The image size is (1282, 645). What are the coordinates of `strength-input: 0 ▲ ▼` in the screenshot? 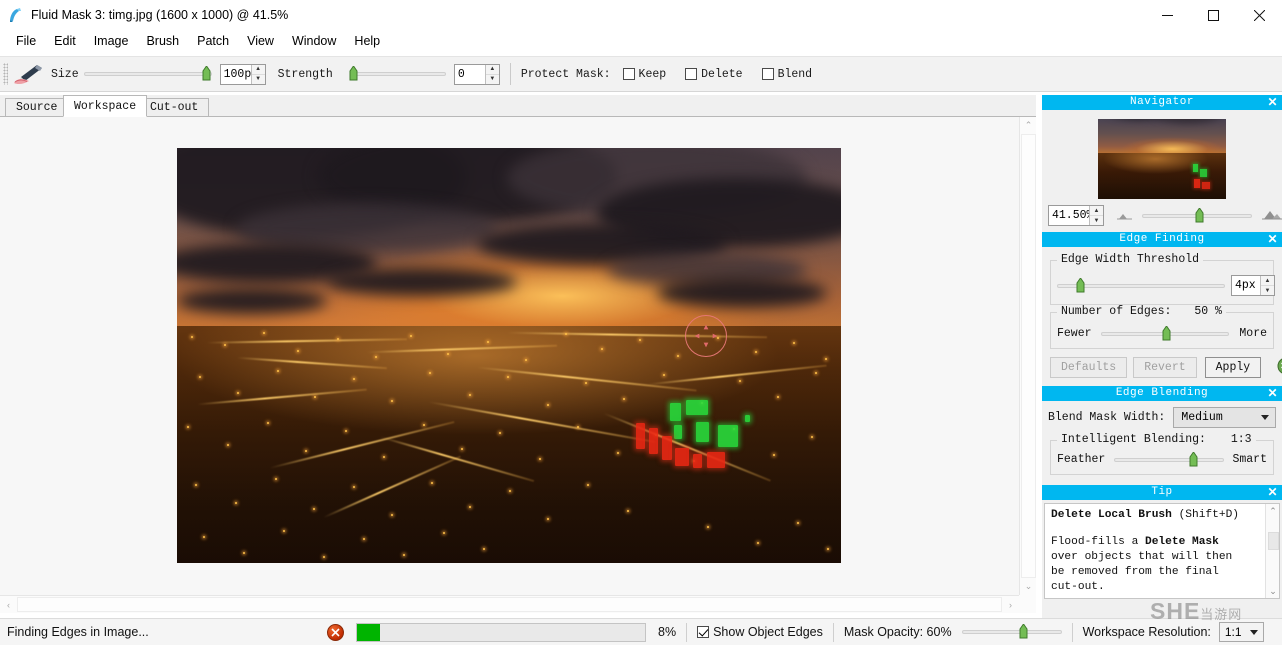 It's located at (476, 74).